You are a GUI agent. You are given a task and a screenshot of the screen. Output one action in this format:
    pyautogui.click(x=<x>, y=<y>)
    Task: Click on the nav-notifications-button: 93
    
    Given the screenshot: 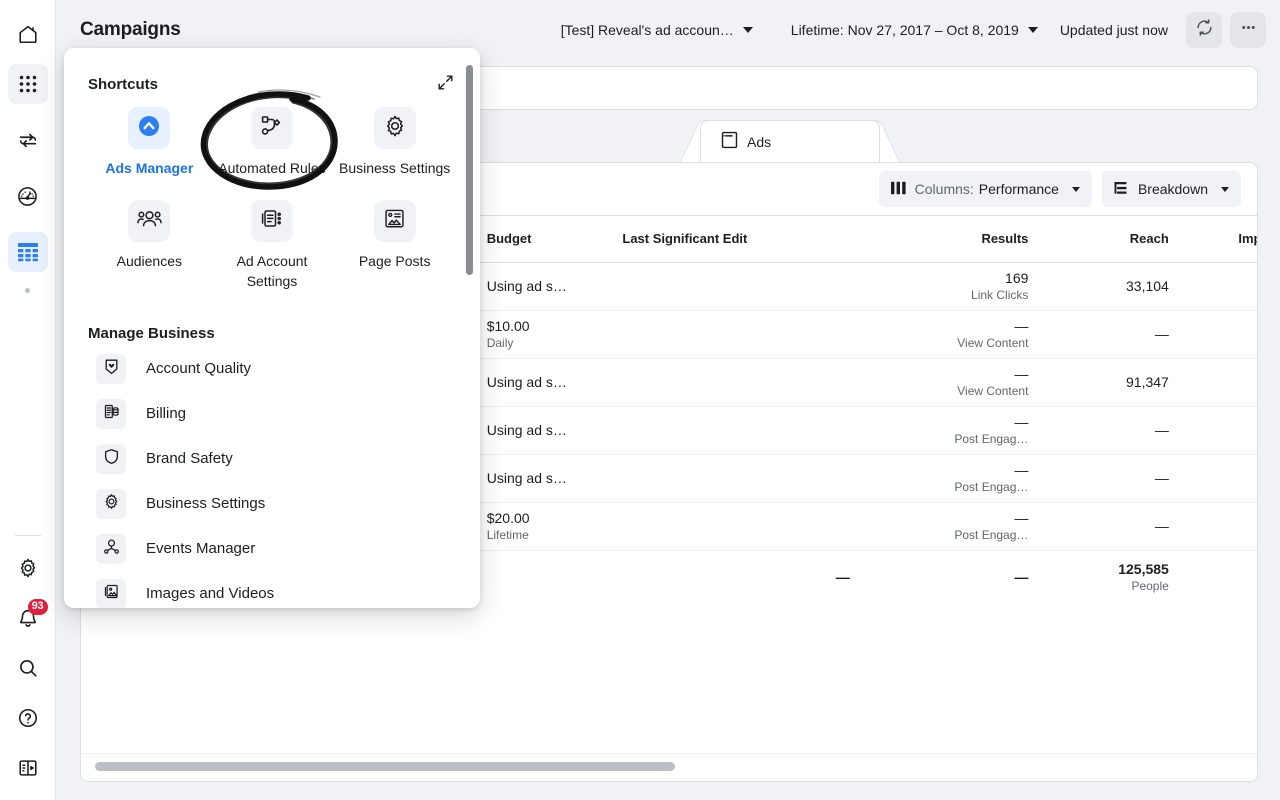 What is the action you would take?
    pyautogui.click(x=28, y=618)
    